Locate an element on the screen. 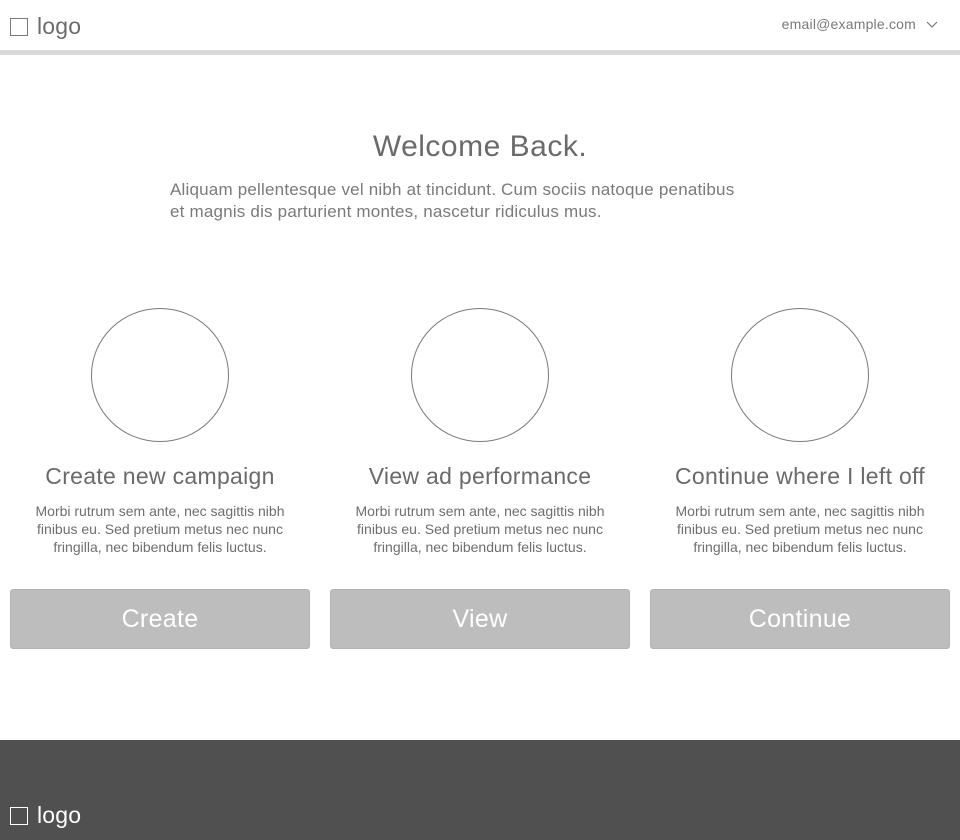 The height and width of the screenshot is (840, 960). card-title: View ad performance is located at coordinates (480, 476).